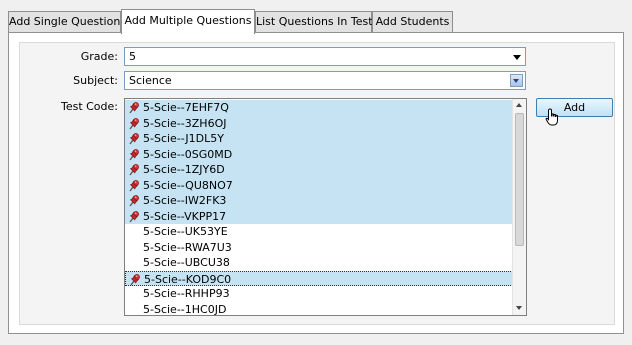 Image resolution: width=632 pixels, height=345 pixels. Describe the element at coordinates (319, 123) in the screenshot. I see `list-item: 5-Scie--3ZH6OJ` at that location.